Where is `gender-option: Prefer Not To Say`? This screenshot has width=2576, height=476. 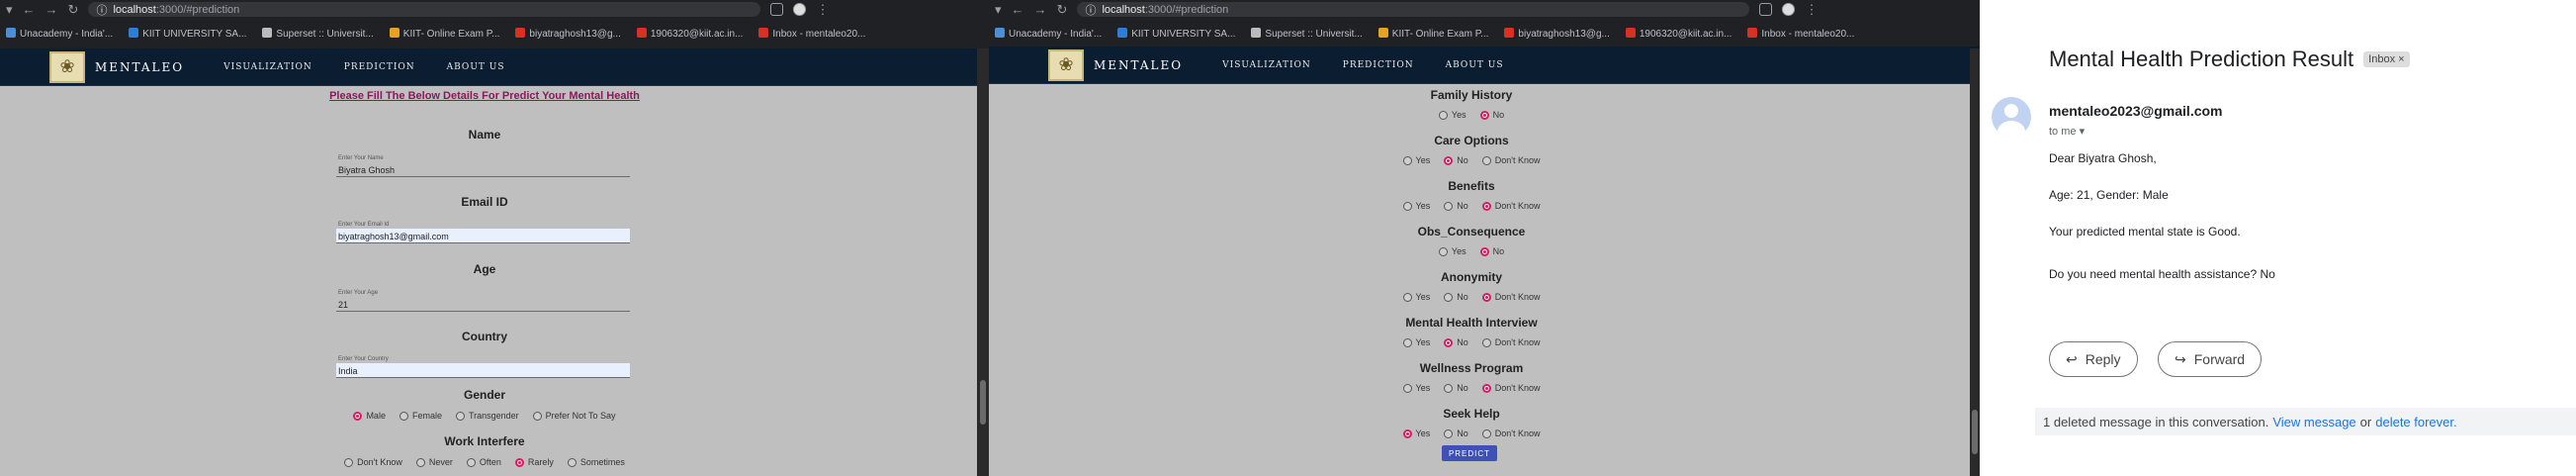 gender-option: Prefer Not To Say is located at coordinates (574, 416).